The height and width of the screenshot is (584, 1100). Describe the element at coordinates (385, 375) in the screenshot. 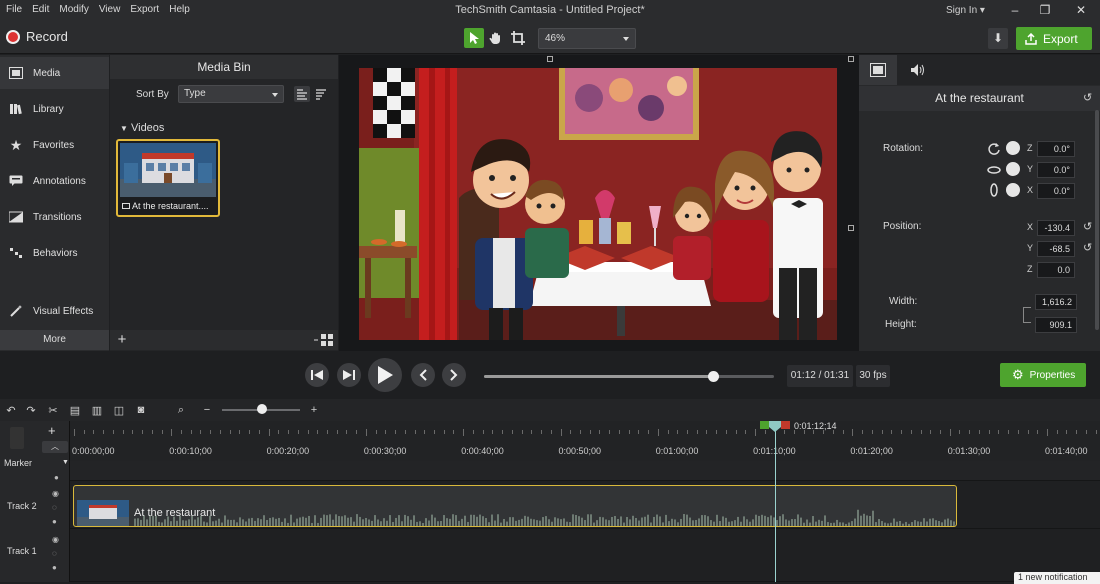

I see `play-button` at that location.